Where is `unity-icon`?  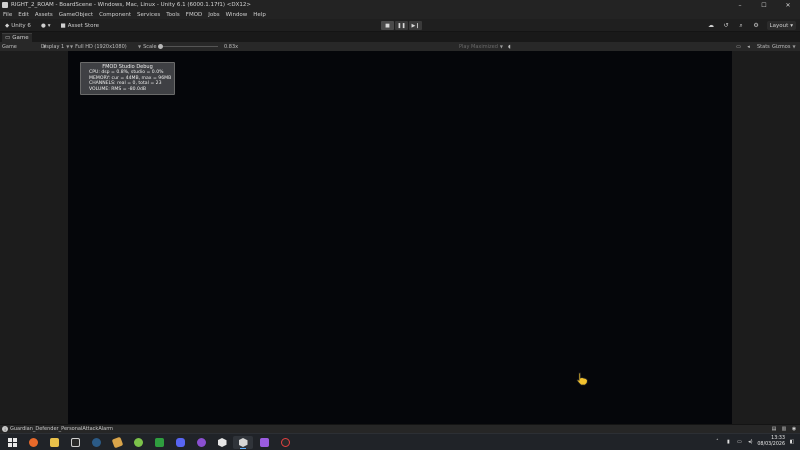
unity-icon is located at coordinates (243, 442).